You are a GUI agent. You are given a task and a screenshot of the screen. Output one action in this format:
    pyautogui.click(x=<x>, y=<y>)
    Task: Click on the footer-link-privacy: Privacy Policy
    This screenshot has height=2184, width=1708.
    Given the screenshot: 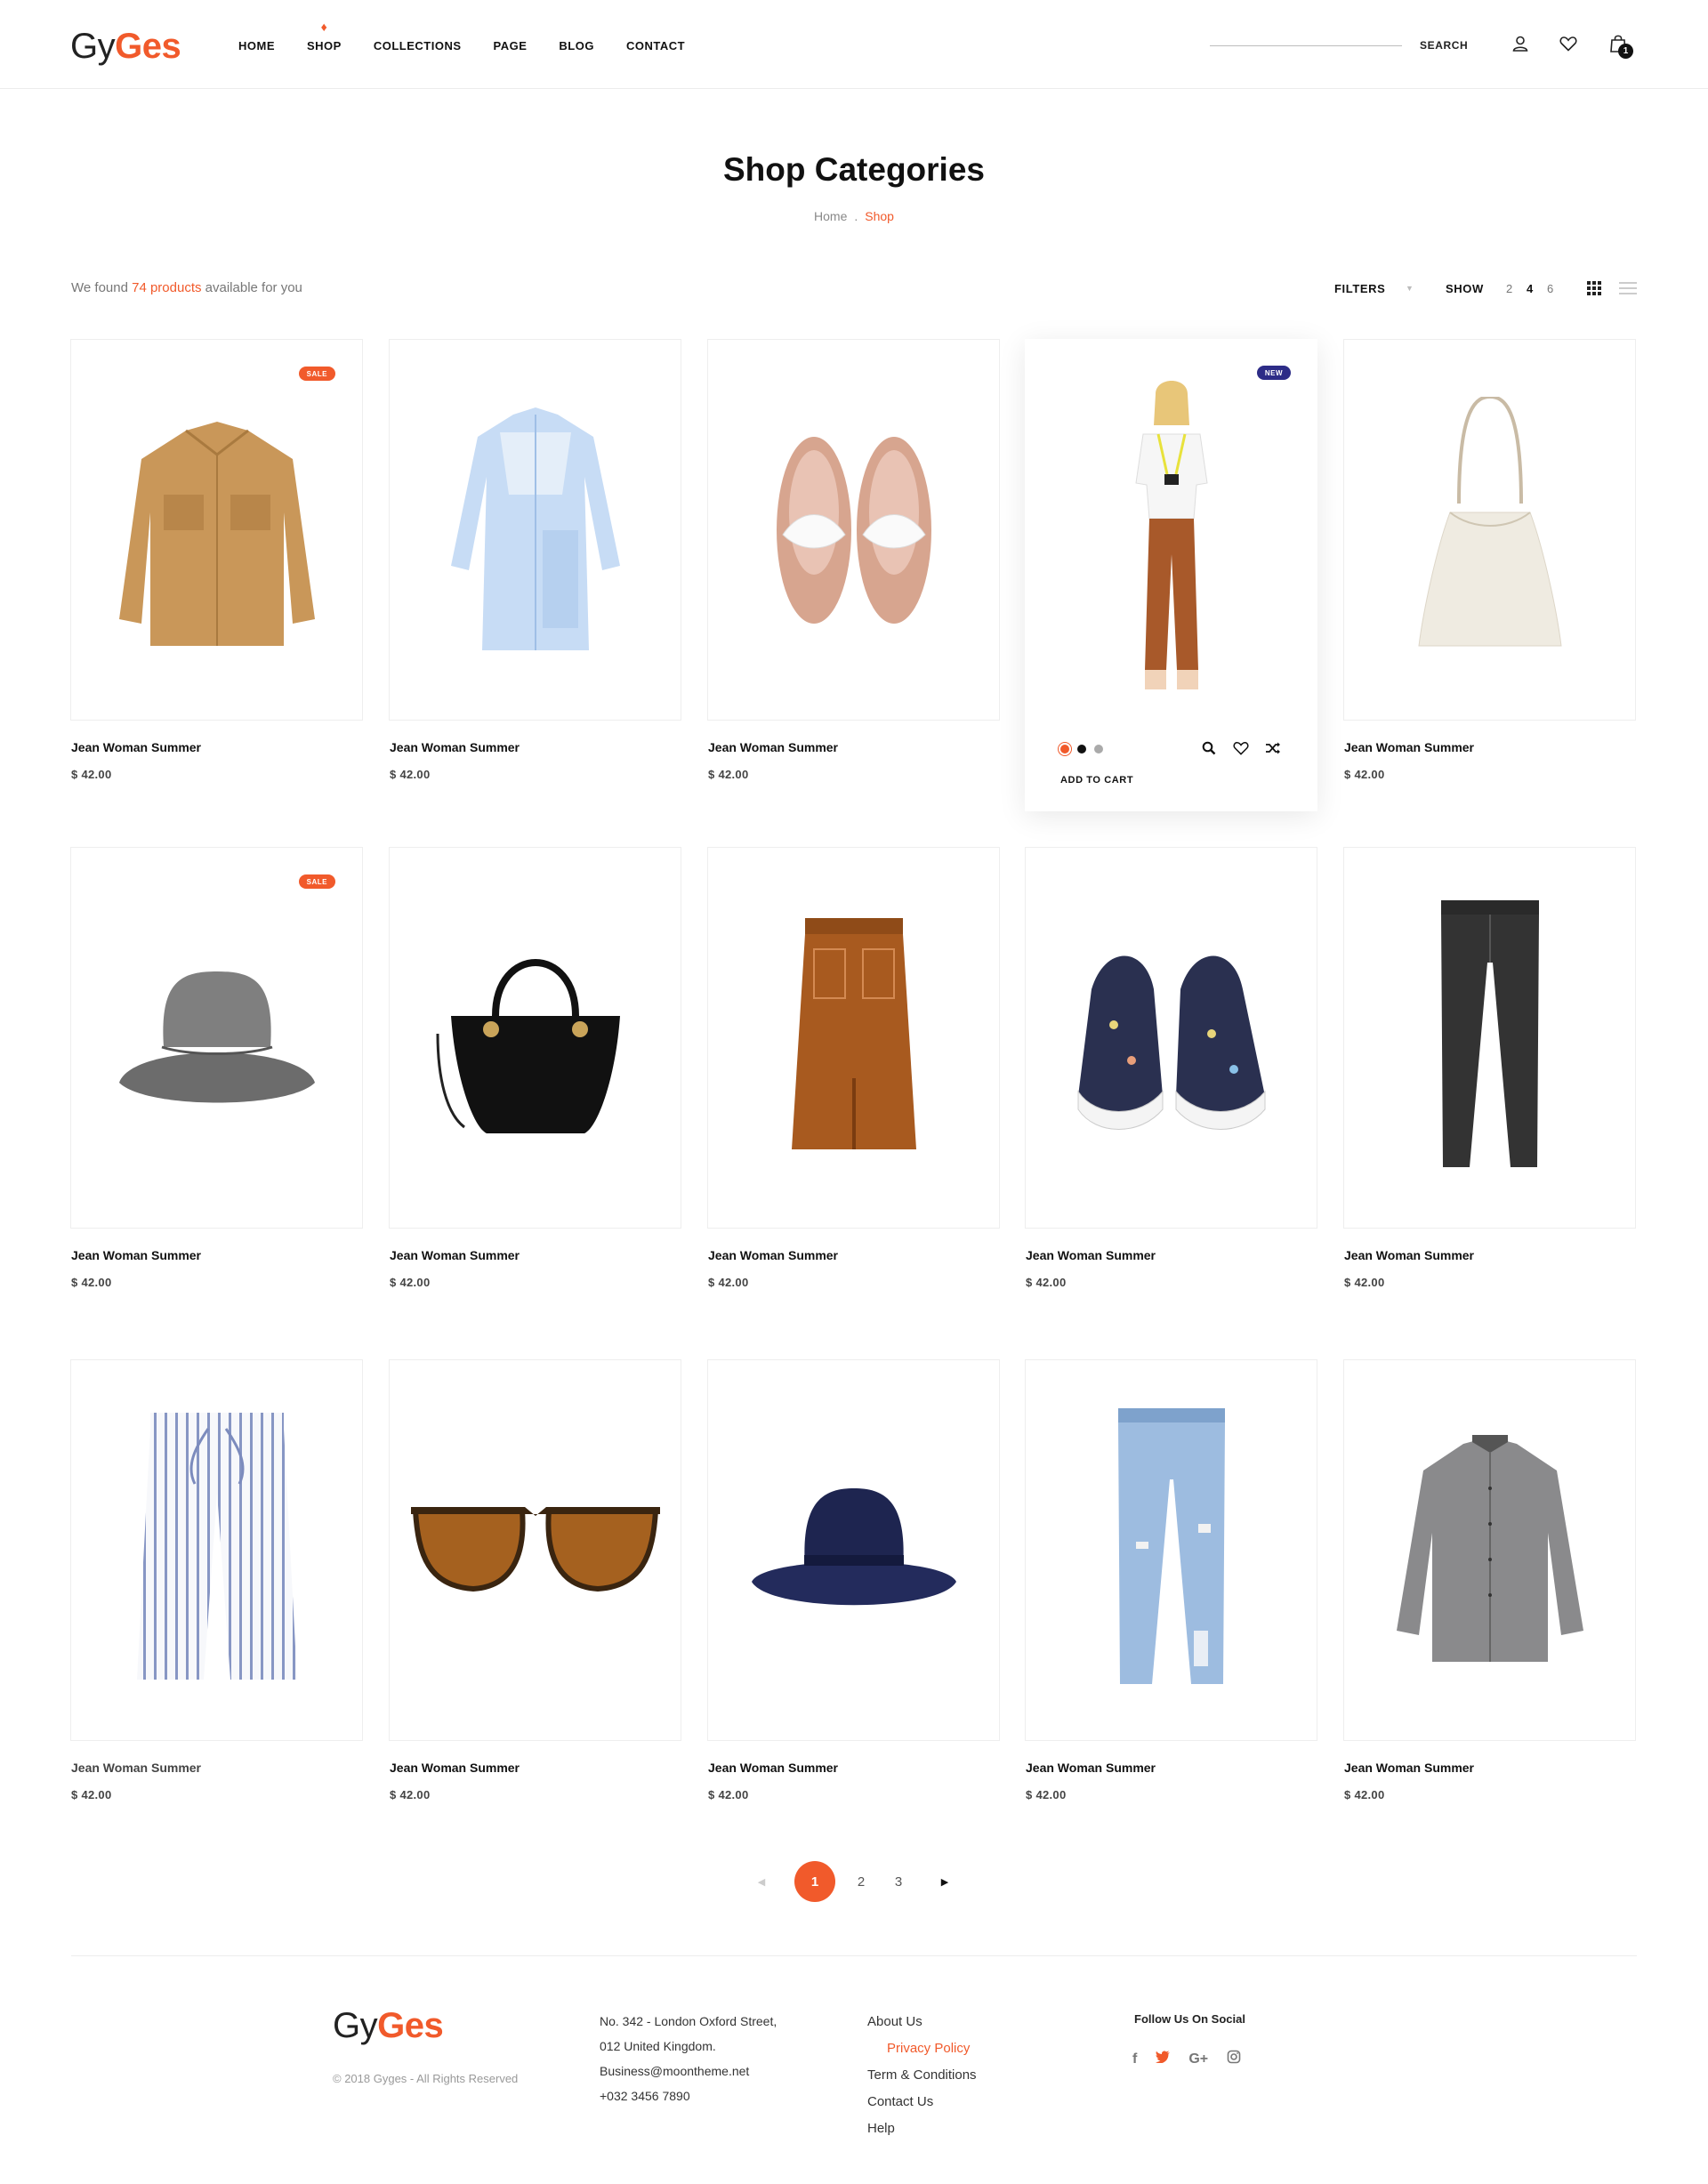 What is the action you would take?
    pyautogui.click(x=922, y=2048)
    